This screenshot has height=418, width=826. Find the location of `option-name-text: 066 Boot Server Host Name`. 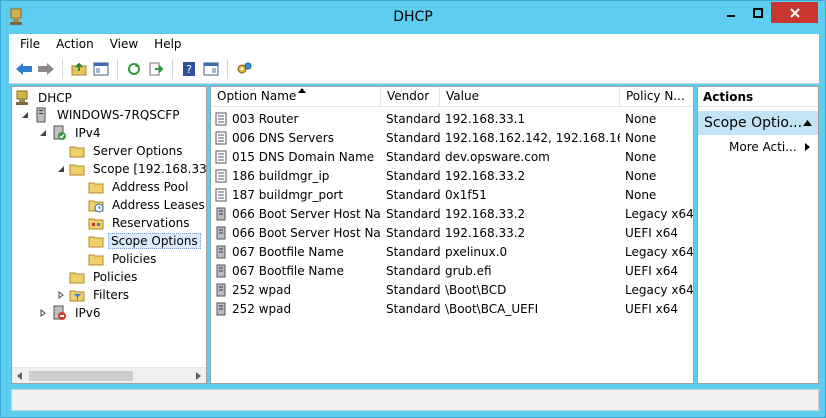

option-name-text: 066 Boot Server Host Name is located at coordinates (306, 213).